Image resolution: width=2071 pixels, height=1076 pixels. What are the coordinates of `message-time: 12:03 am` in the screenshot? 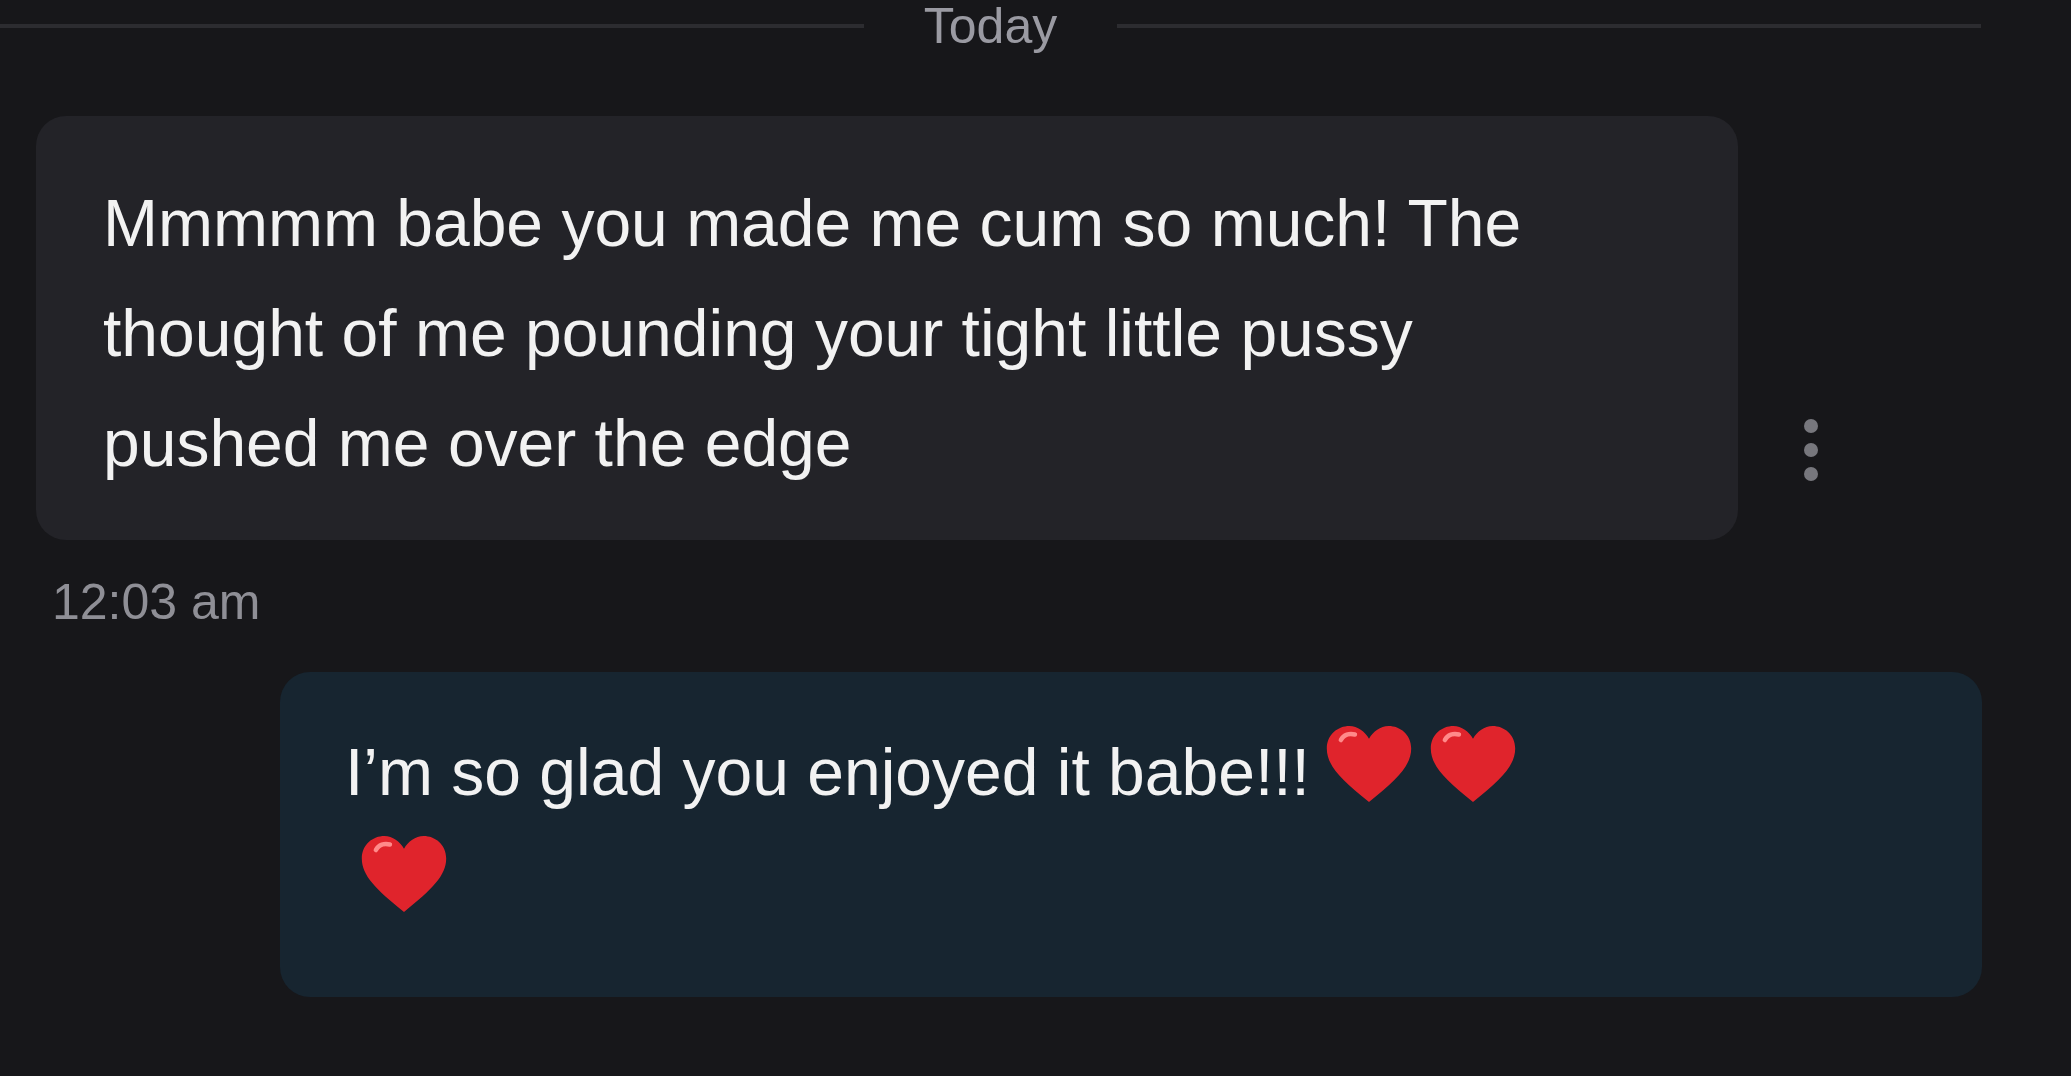 It's located at (157, 602).